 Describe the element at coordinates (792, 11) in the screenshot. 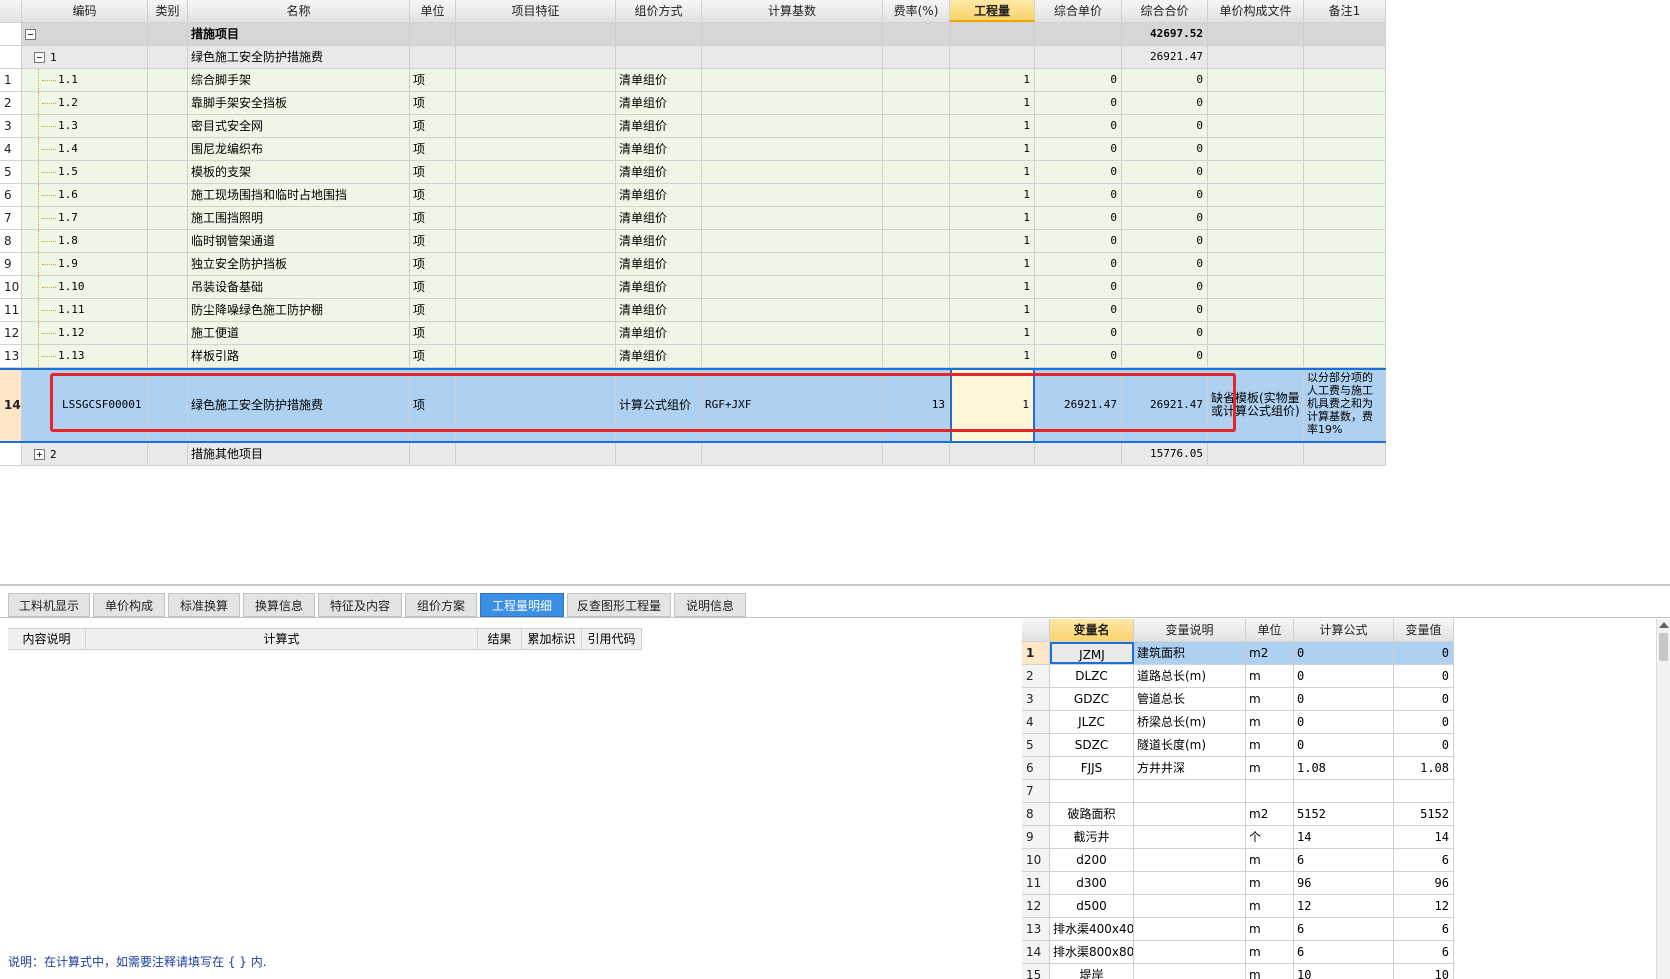

I see `column-header-calc-base: 计算基数` at that location.